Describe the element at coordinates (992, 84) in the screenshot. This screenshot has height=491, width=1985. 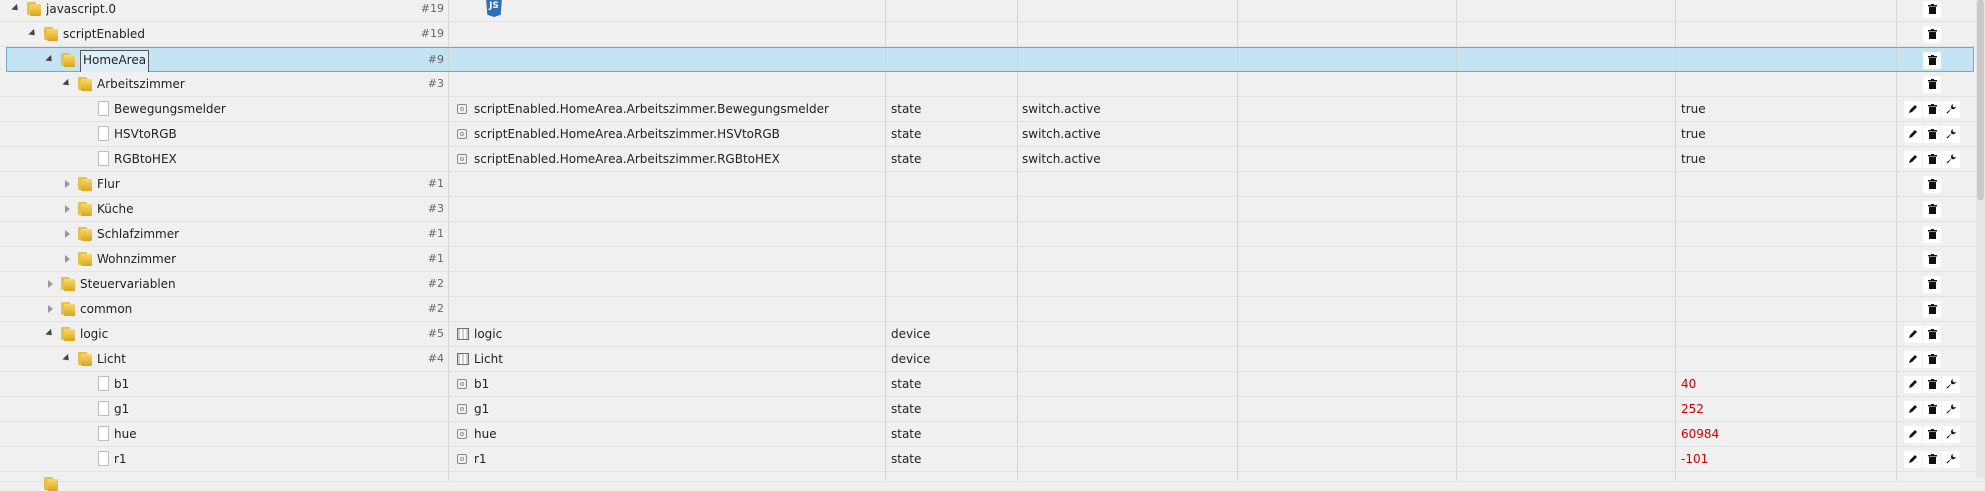
I see `tree-row: Arbeitszimmer #3` at that location.